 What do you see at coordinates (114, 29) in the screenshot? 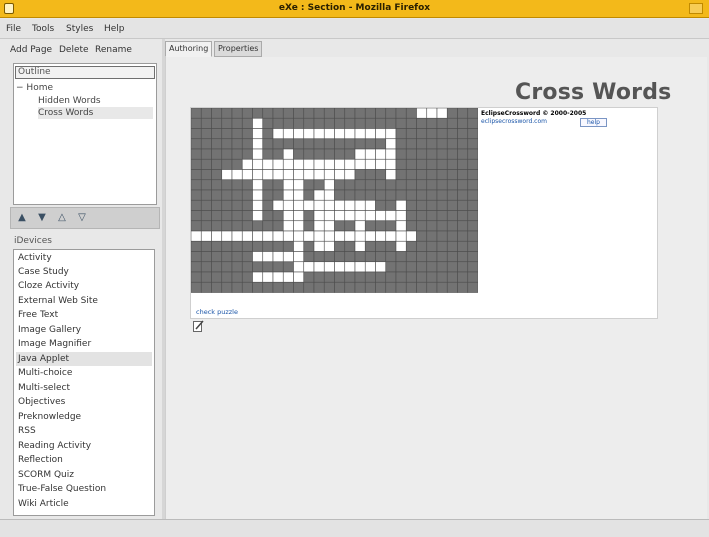
I see `menu-help: Help` at bounding box center [114, 29].